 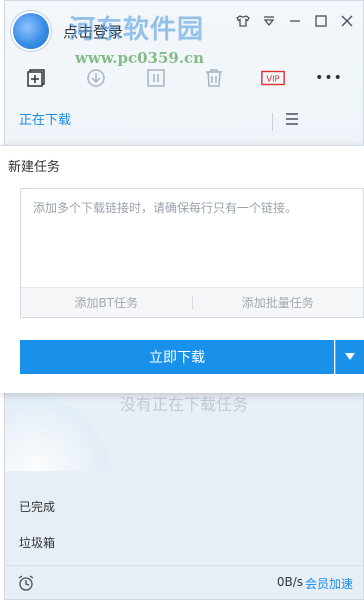 What do you see at coordinates (347, 21) in the screenshot?
I see `close-icon` at bounding box center [347, 21].